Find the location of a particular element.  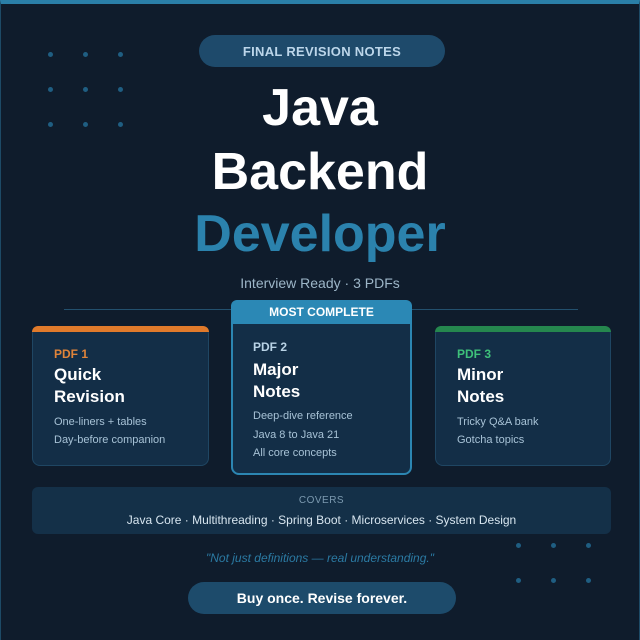

card-title-line: Minor is located at coordinates (480, 374).